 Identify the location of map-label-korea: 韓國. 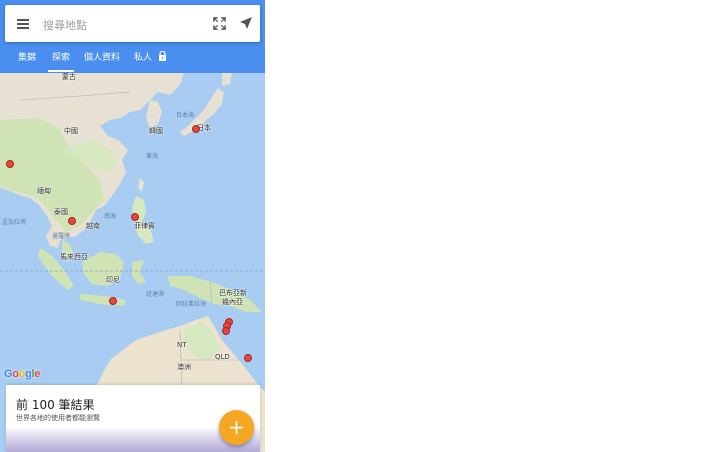
(156, 131).